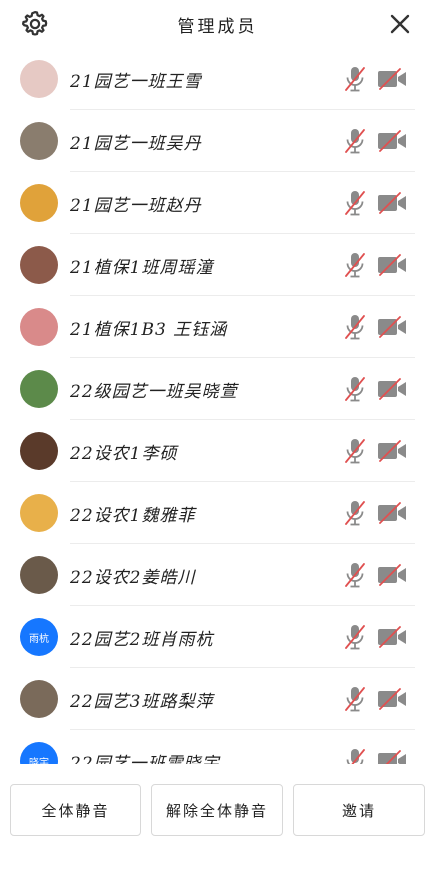  Describe the element at coordinates (217, 265) in the screenshot. I see `list-item: 21植保1班周瑶潼` at that location.